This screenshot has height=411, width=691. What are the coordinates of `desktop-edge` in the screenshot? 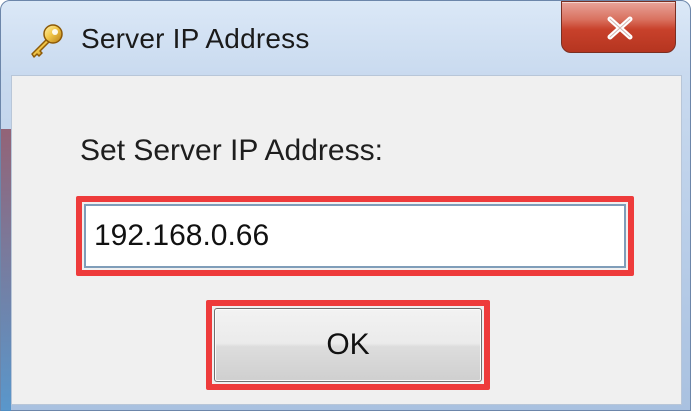 It's located at (6, 270).